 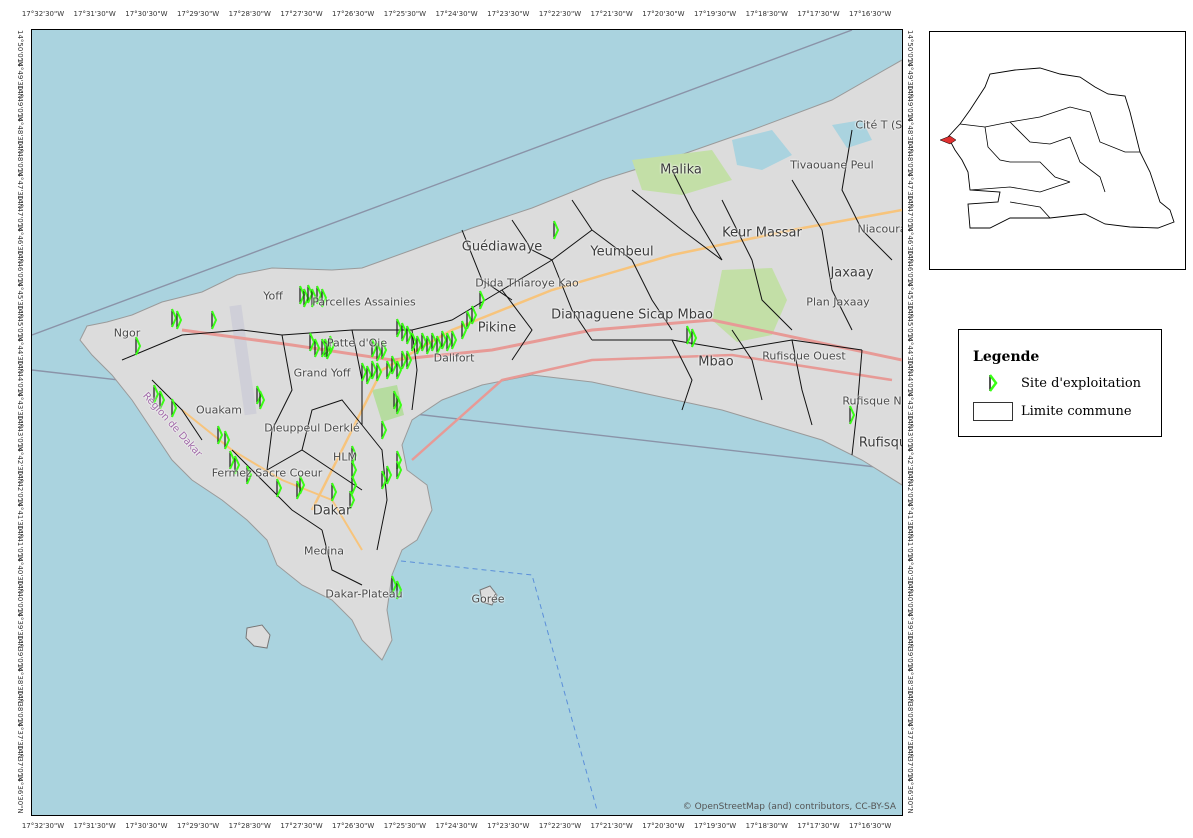 What do you see at coordinates (852, 273) in the screenshot?
I see `place-label: Jaxaay` at bounding box center [852, 273].